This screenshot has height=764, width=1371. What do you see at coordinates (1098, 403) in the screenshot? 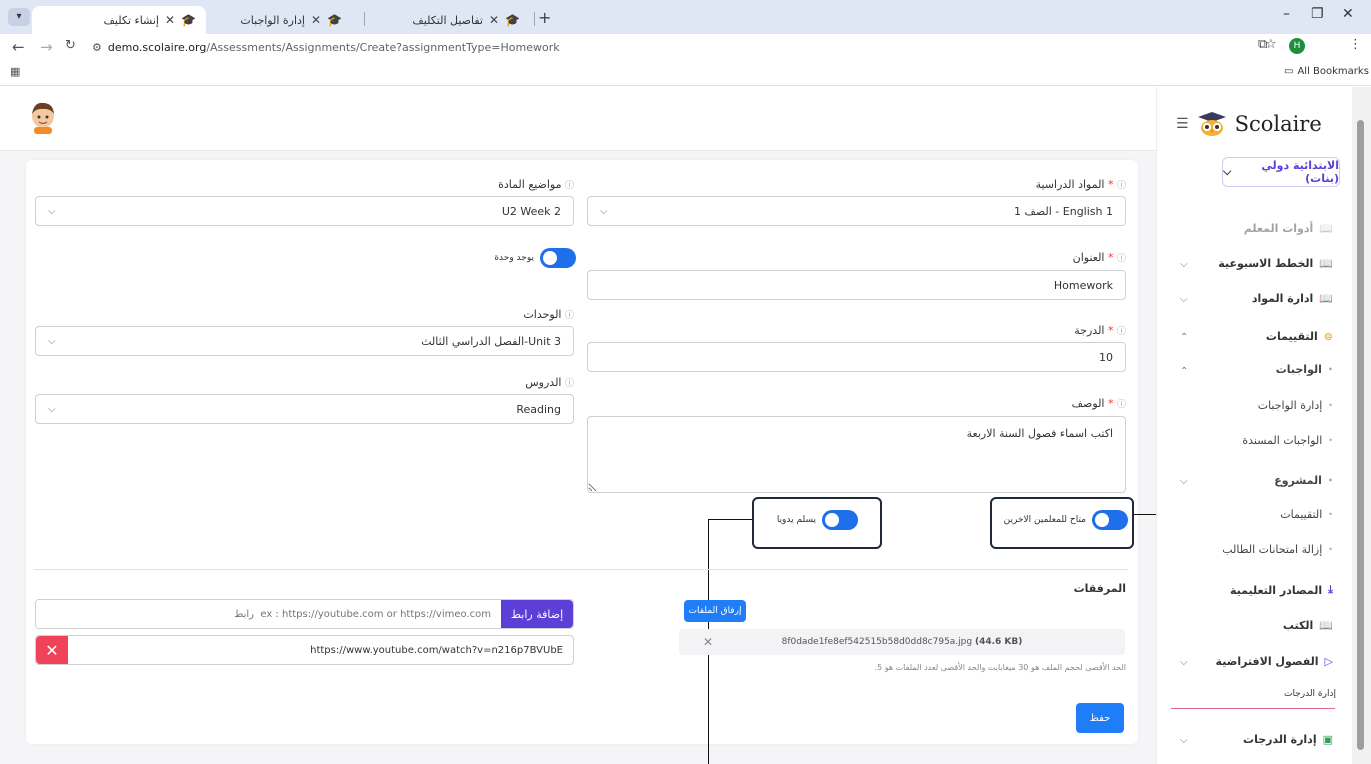
I see `description-label: ⓘ * الوصف` at bounding box center [1098, 403].